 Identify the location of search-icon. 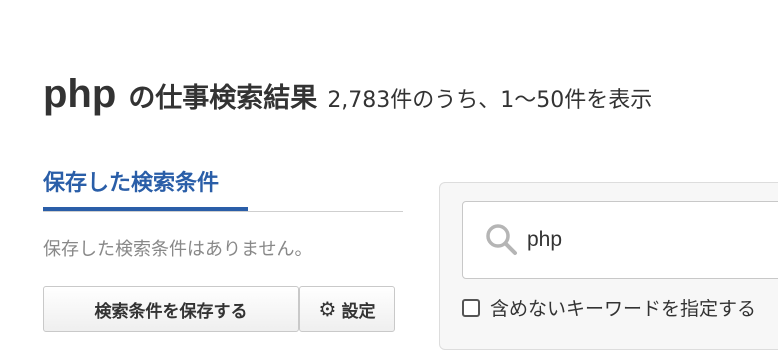
(501, 239).